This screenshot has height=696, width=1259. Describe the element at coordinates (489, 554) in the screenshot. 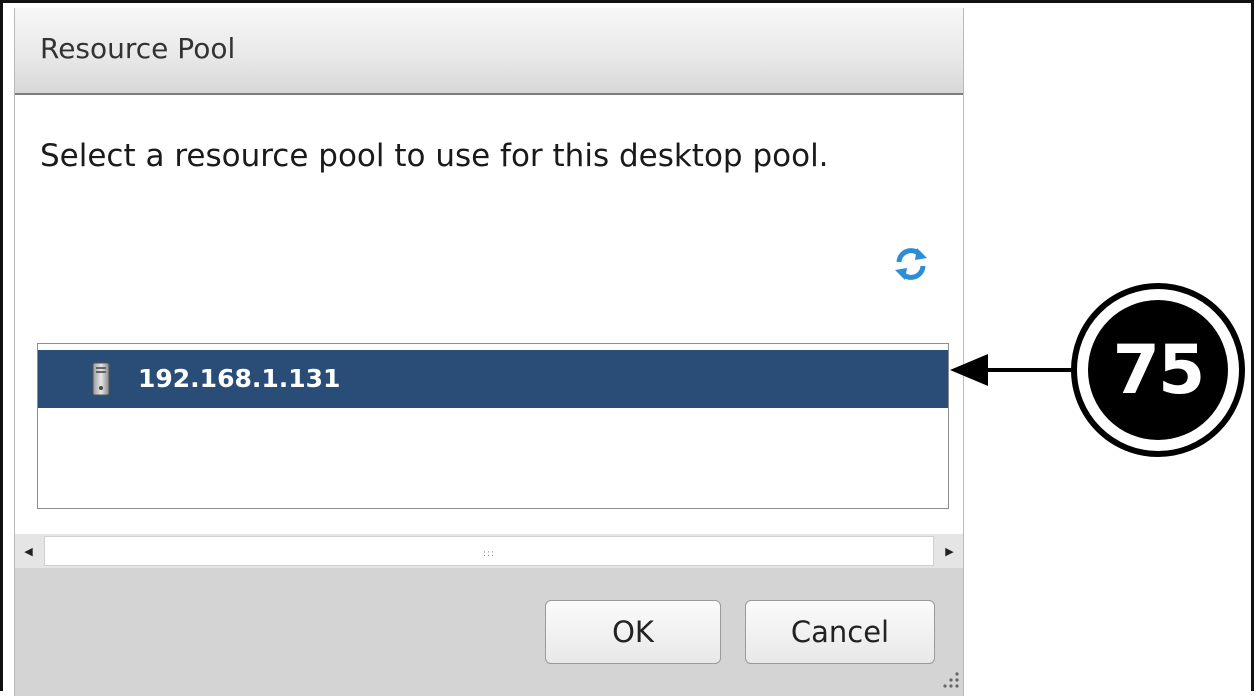

I see `scrollbar-grip: :::` at that location.